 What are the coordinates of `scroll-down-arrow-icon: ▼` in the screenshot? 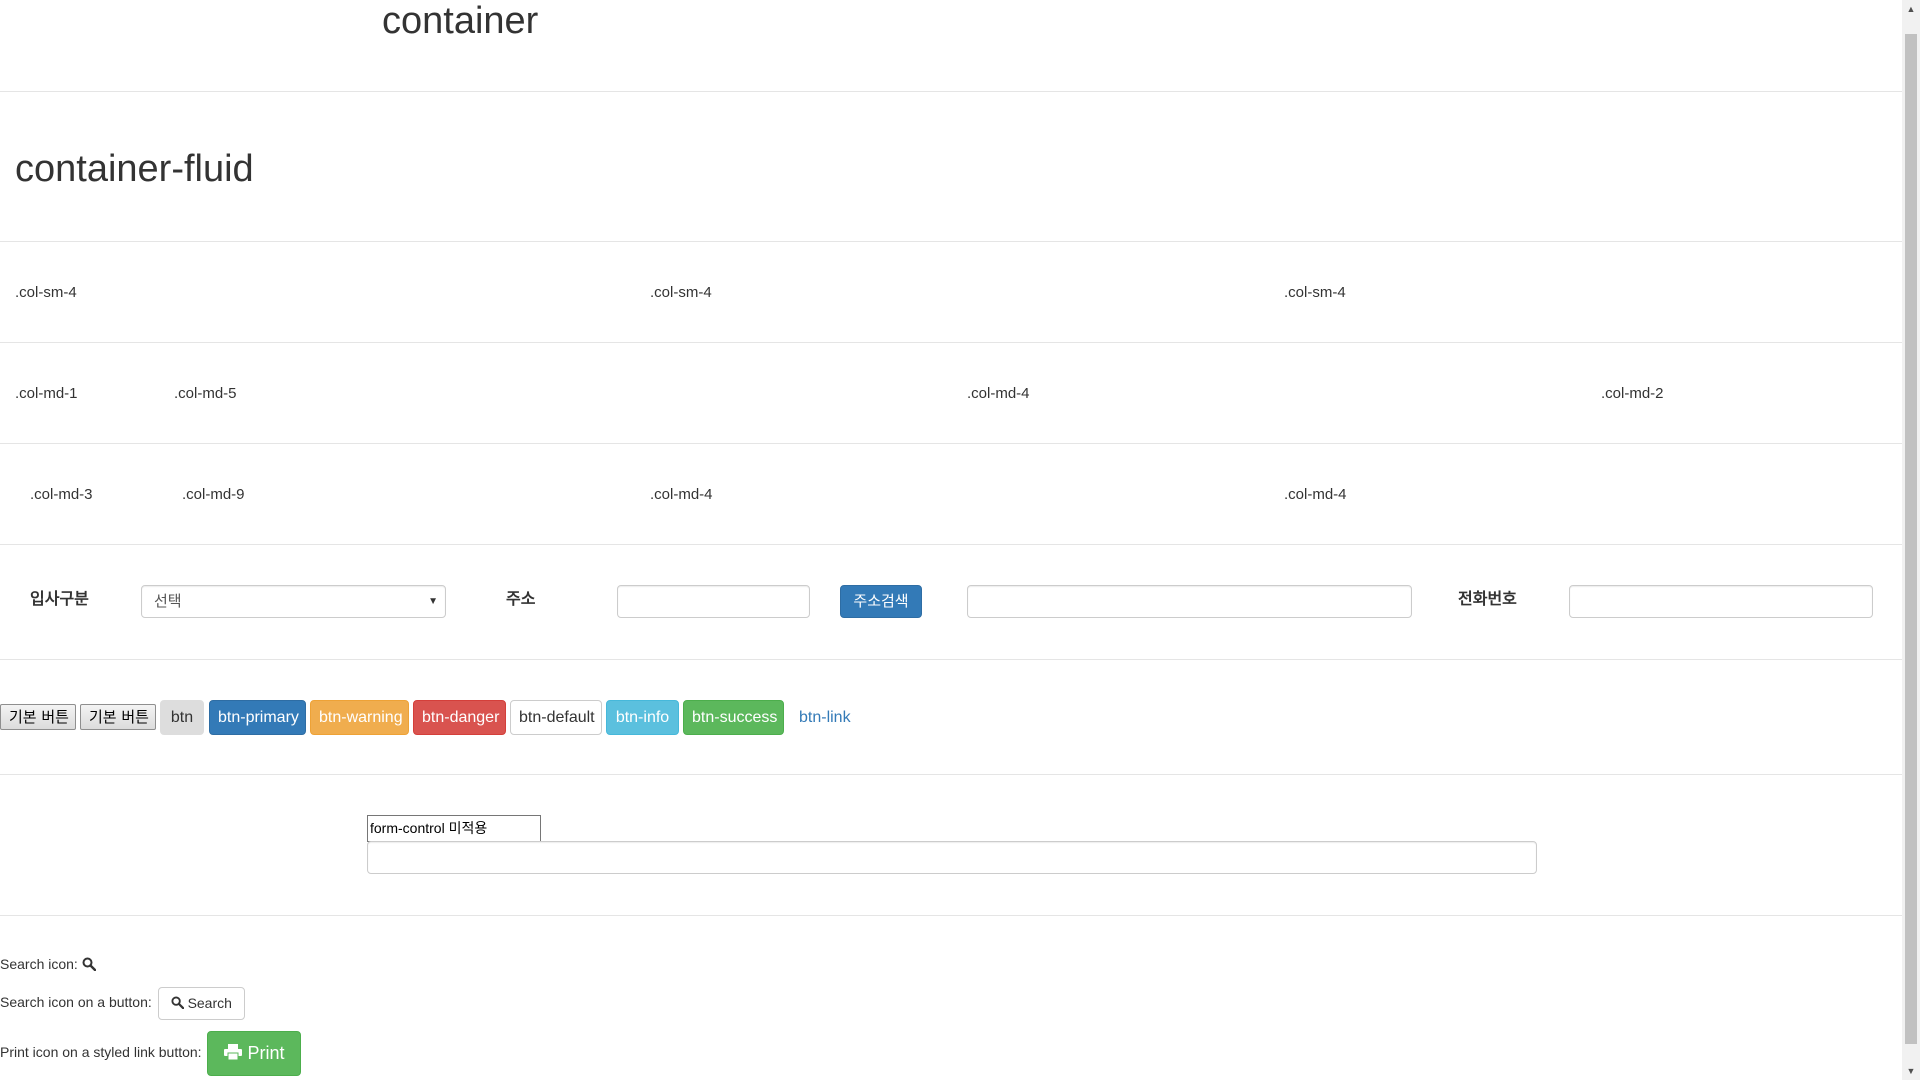 It's located at (1911, 1071).